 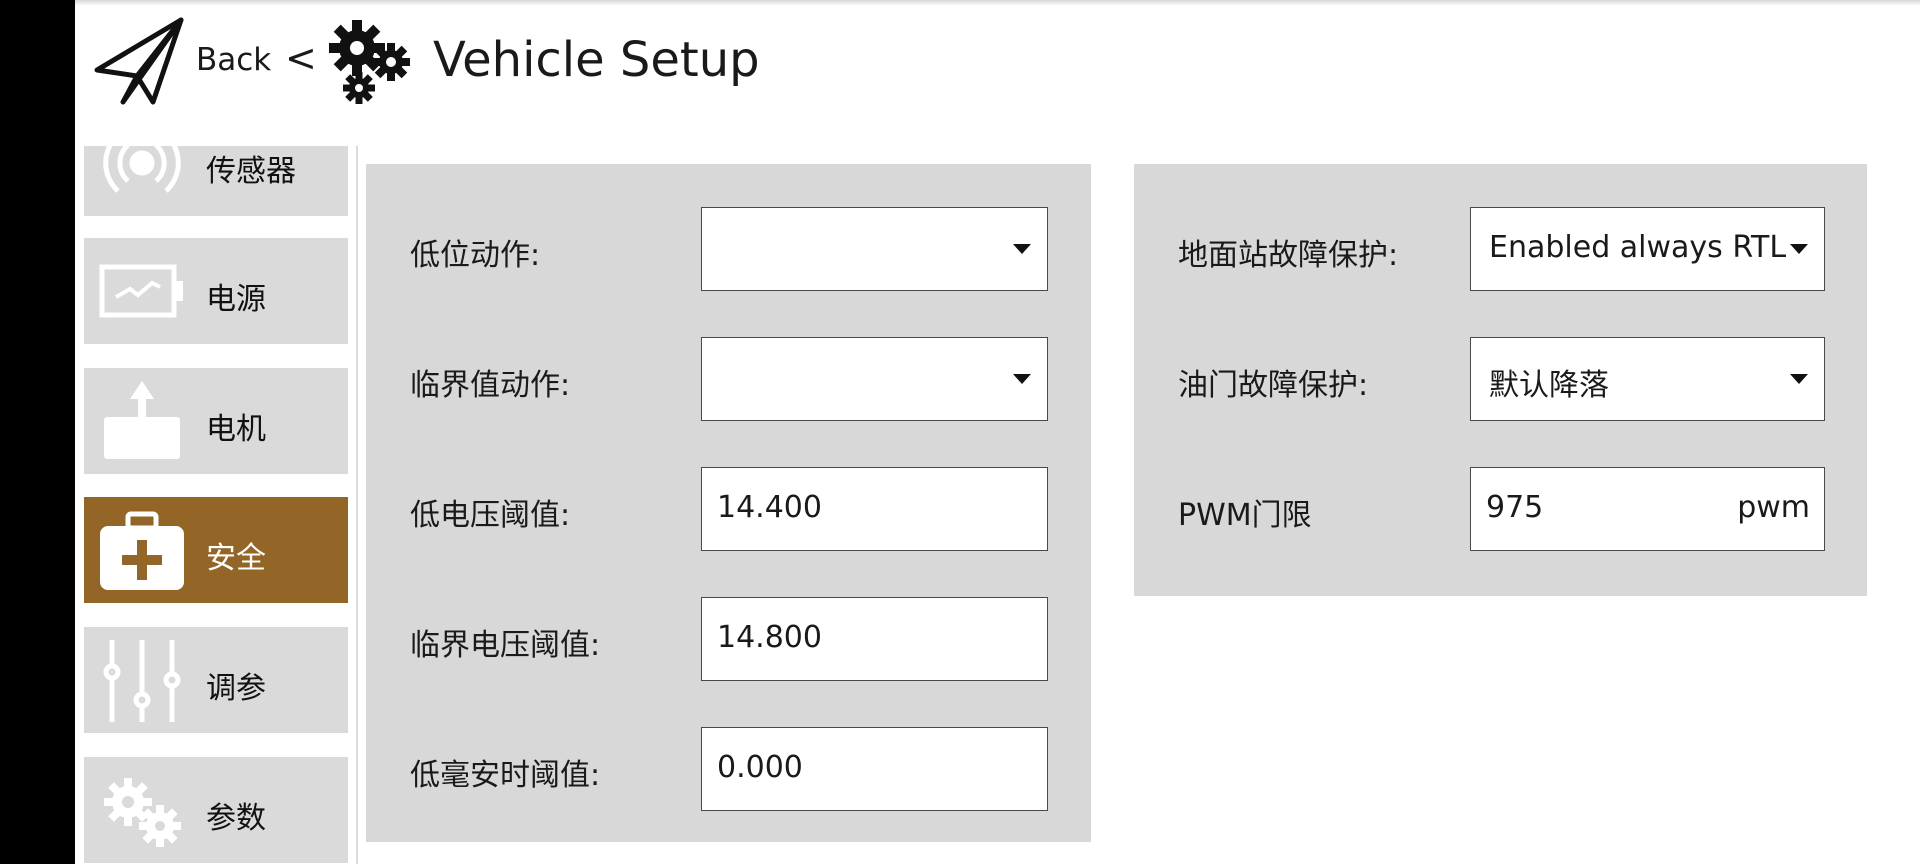 What do you see at coordinates (1638, 247) in the screenshot?
I see `gcs-failsafe-value: Enabled always RTL` at bounding box center [1638, 247].